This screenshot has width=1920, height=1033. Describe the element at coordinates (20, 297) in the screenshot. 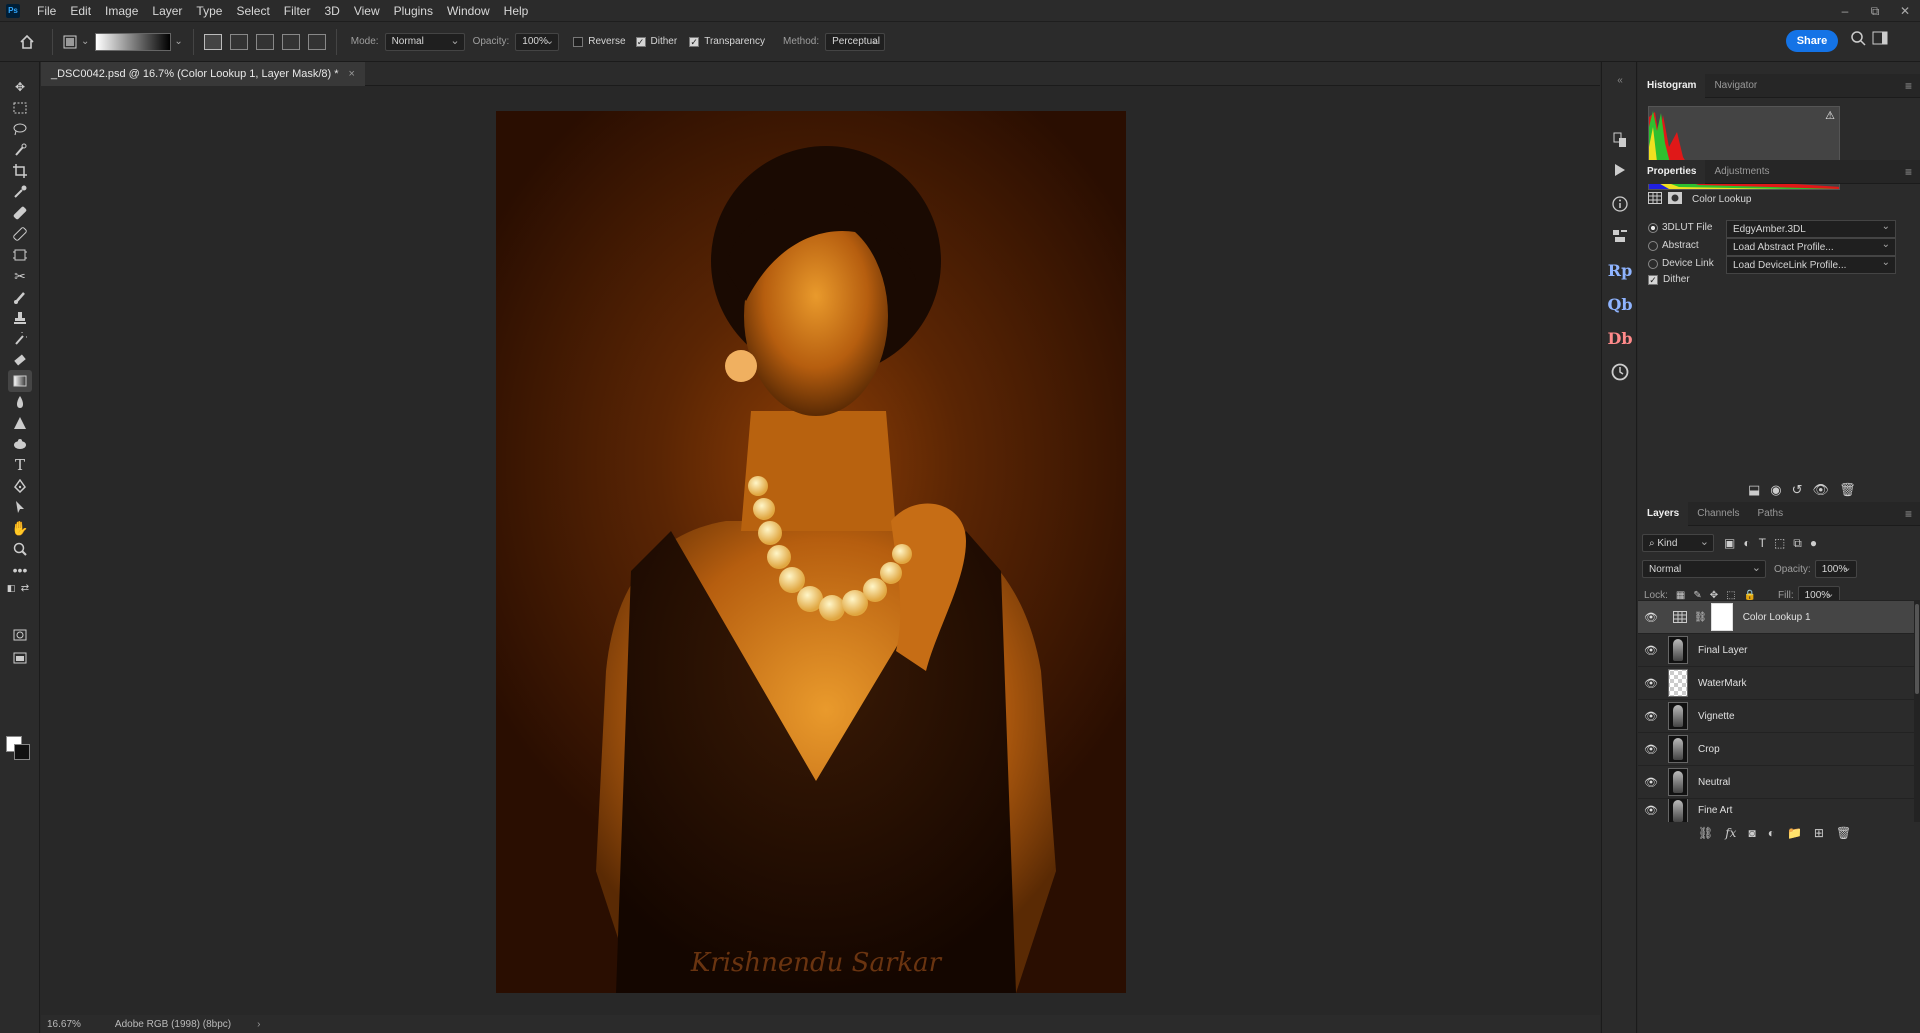

I see `brush-tool-icon` at that location.